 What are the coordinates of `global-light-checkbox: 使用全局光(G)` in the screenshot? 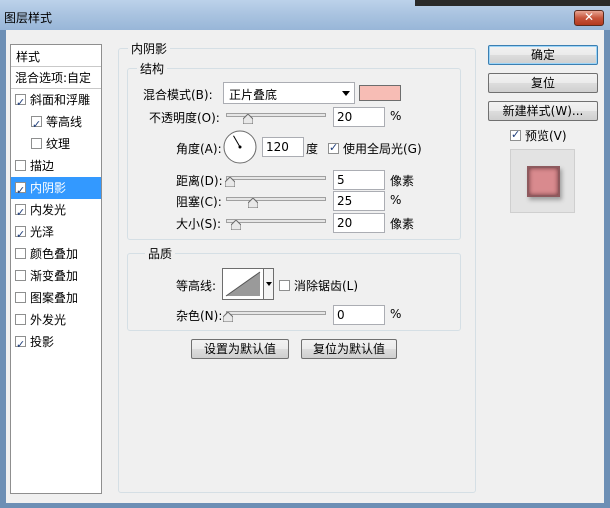 It's located at (375, 148).